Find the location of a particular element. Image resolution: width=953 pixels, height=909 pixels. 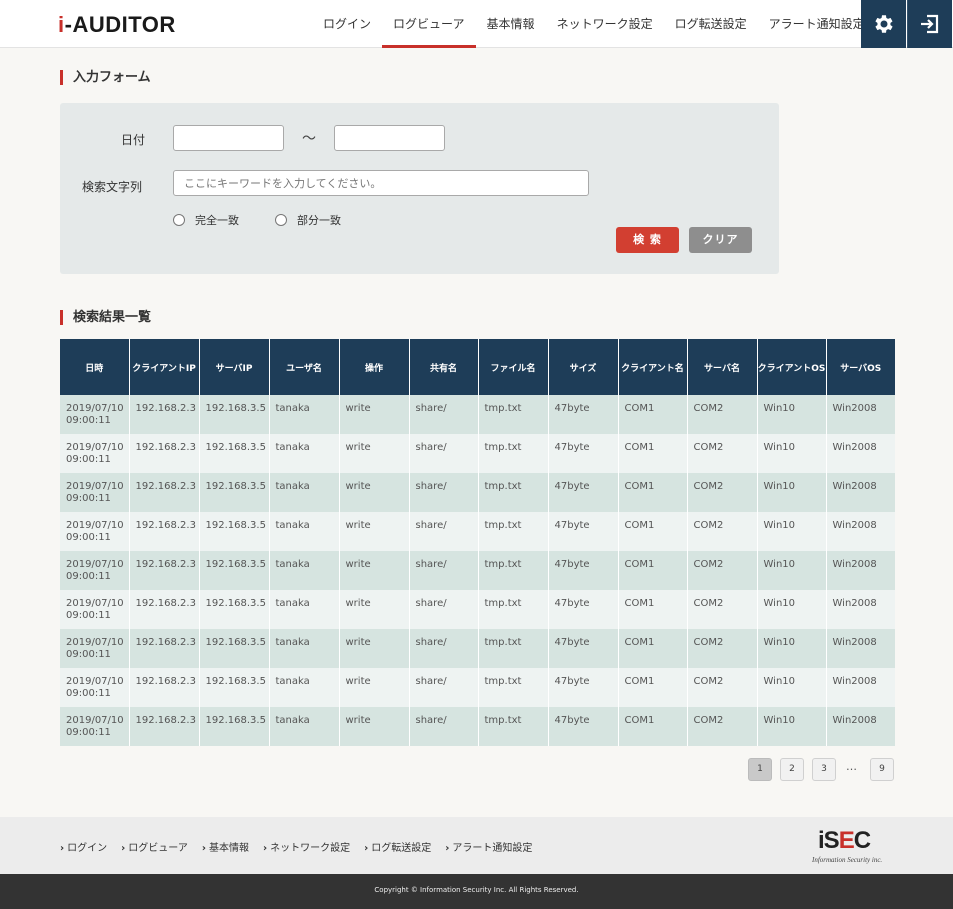

table-cell: share/ is located at coordinates (444, 414).